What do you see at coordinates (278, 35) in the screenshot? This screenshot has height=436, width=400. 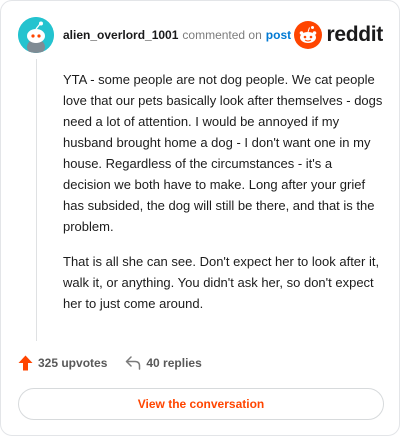 I see `post-link: post` at bounding box center [278, 35].